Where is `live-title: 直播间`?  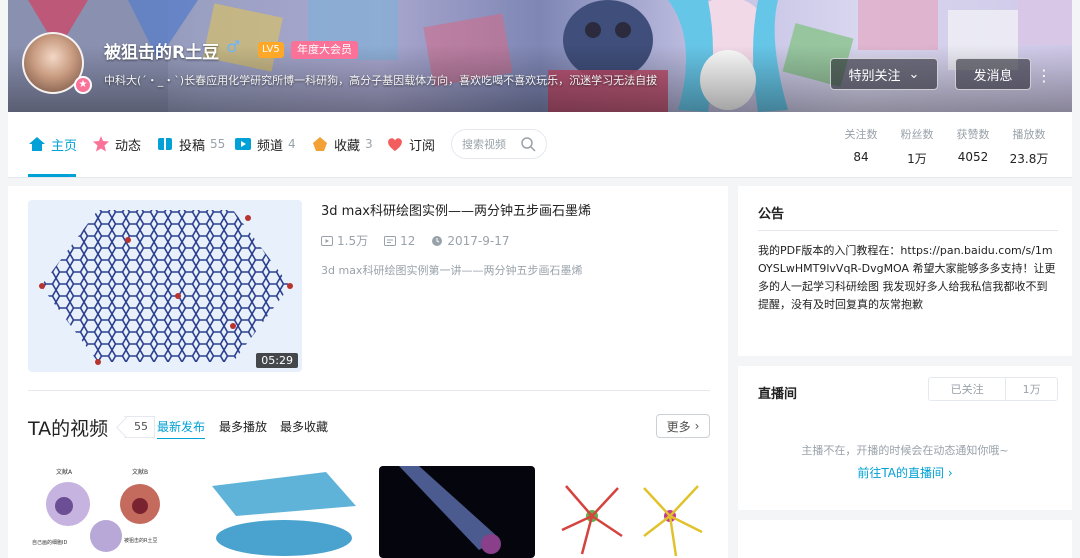 live-title: 直播间 is located at coordinates (778, 394).